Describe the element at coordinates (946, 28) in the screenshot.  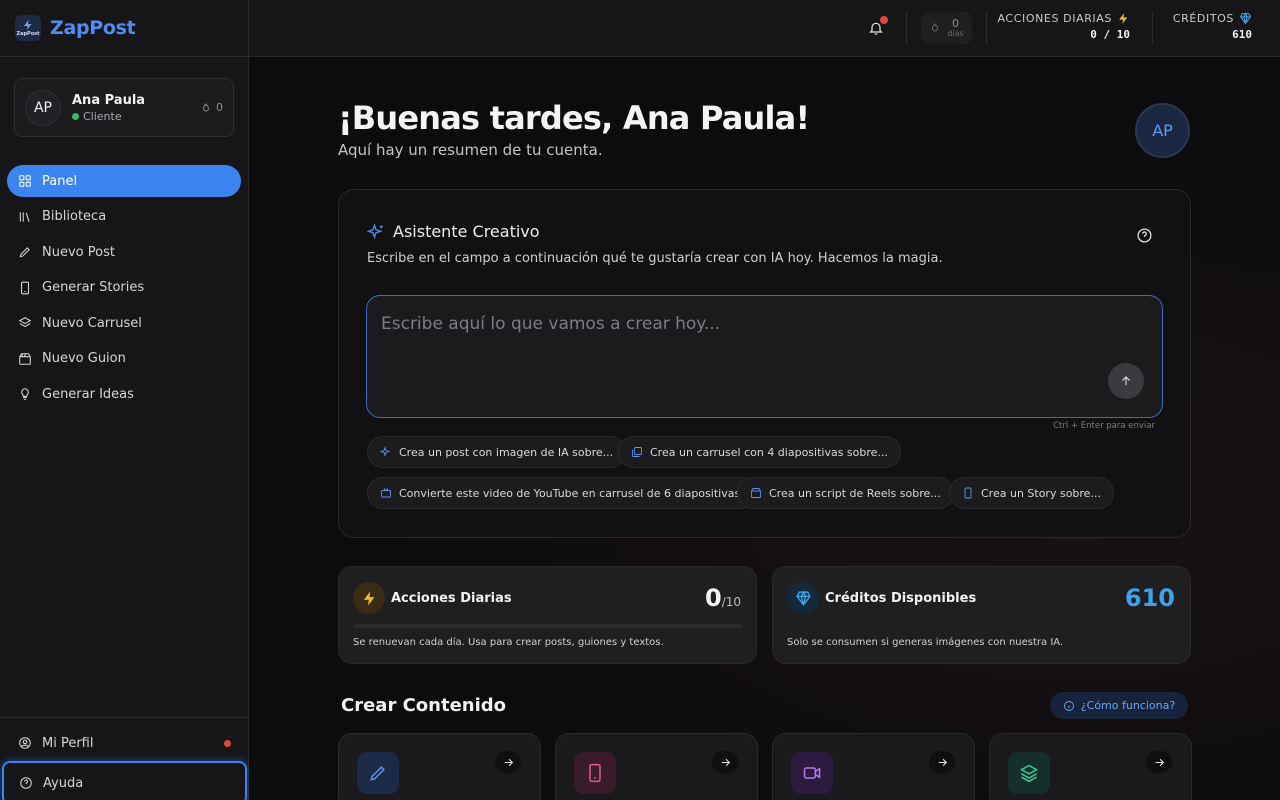
I see `streak-counter: 0 días` at that location.